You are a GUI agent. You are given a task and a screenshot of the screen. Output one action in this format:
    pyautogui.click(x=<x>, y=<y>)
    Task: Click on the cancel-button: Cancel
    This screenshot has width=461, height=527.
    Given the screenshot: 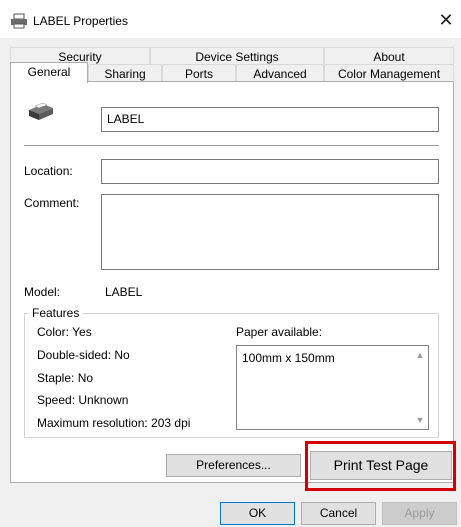 What is the action you would take?
    pyautogui.click(x=338, y=513)
    